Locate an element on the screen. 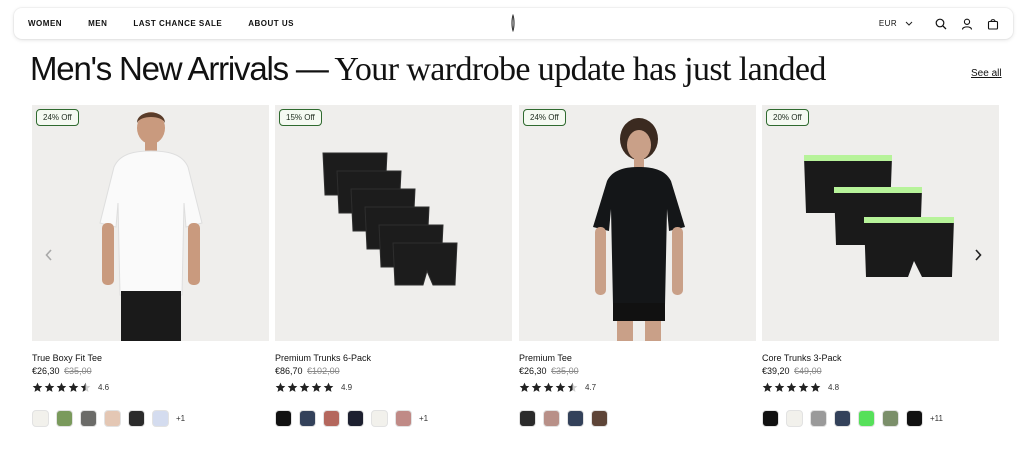 Image resolution: width=1024 pixels, height=475 pixels. product-rating: 4.7 is located at coordinates (637, 387).